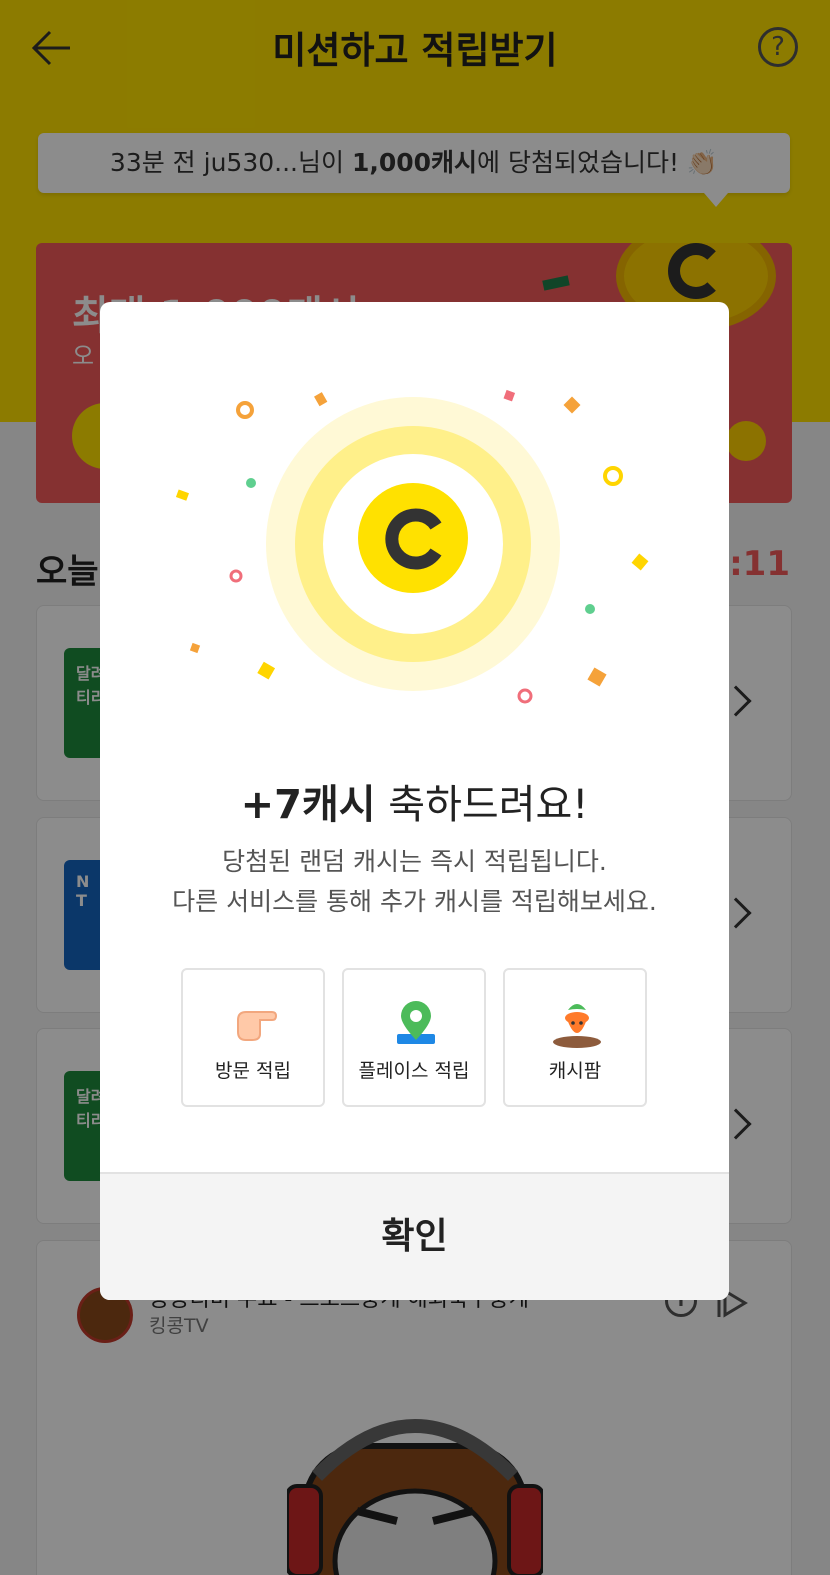  Describe the element at coordinates (414, 861) in the screenshot. I see `reward-desc-line1: 당첨된 랜덤 캐시는 즉시 적립됩니다.` at that location.